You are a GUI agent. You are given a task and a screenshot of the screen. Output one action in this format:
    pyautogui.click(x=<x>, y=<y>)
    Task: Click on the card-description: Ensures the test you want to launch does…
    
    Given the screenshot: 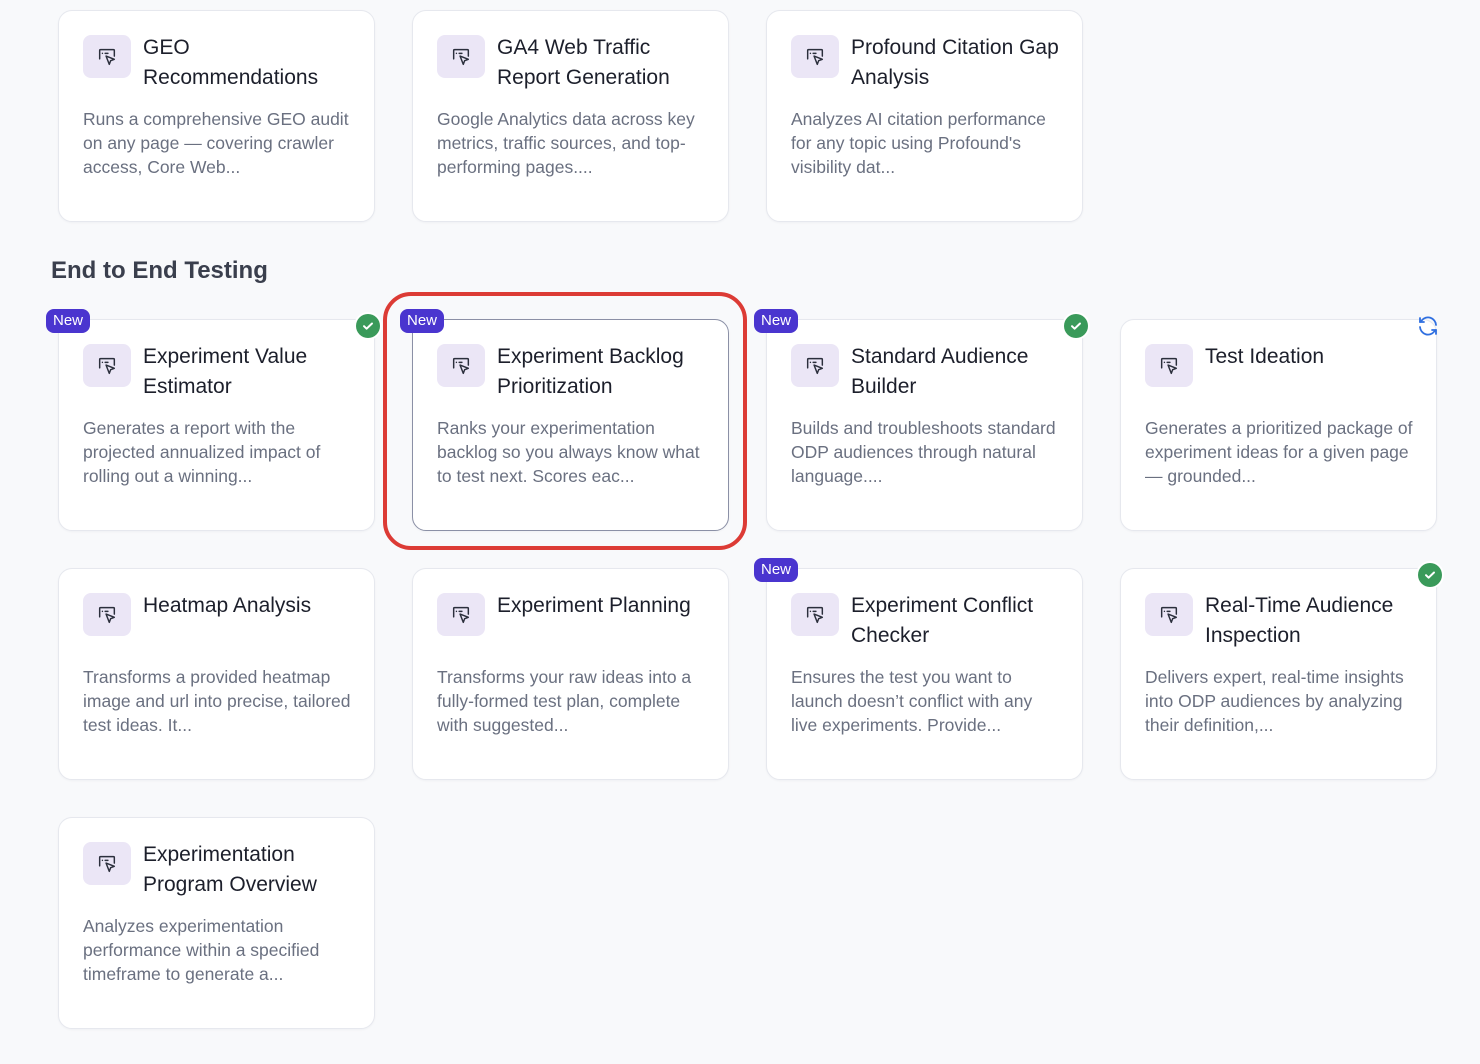 What is the action you would take?
    pyautogui.click(x=912, y=701)
    